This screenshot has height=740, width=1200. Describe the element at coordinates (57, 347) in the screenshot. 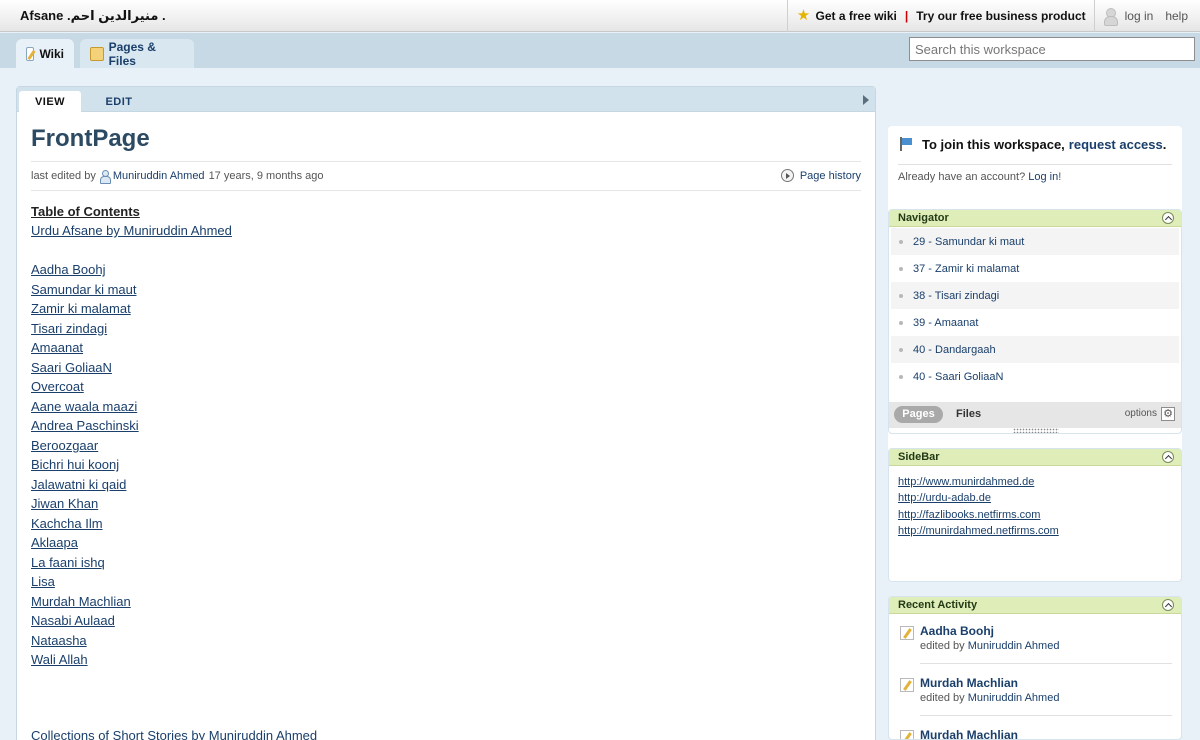

I see `toc-link: Amaanat` at that location.